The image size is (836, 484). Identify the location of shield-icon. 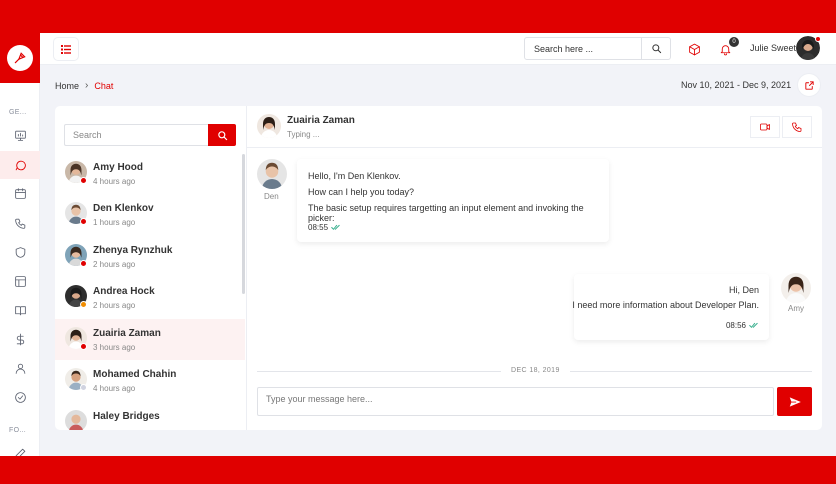
(20, 252).